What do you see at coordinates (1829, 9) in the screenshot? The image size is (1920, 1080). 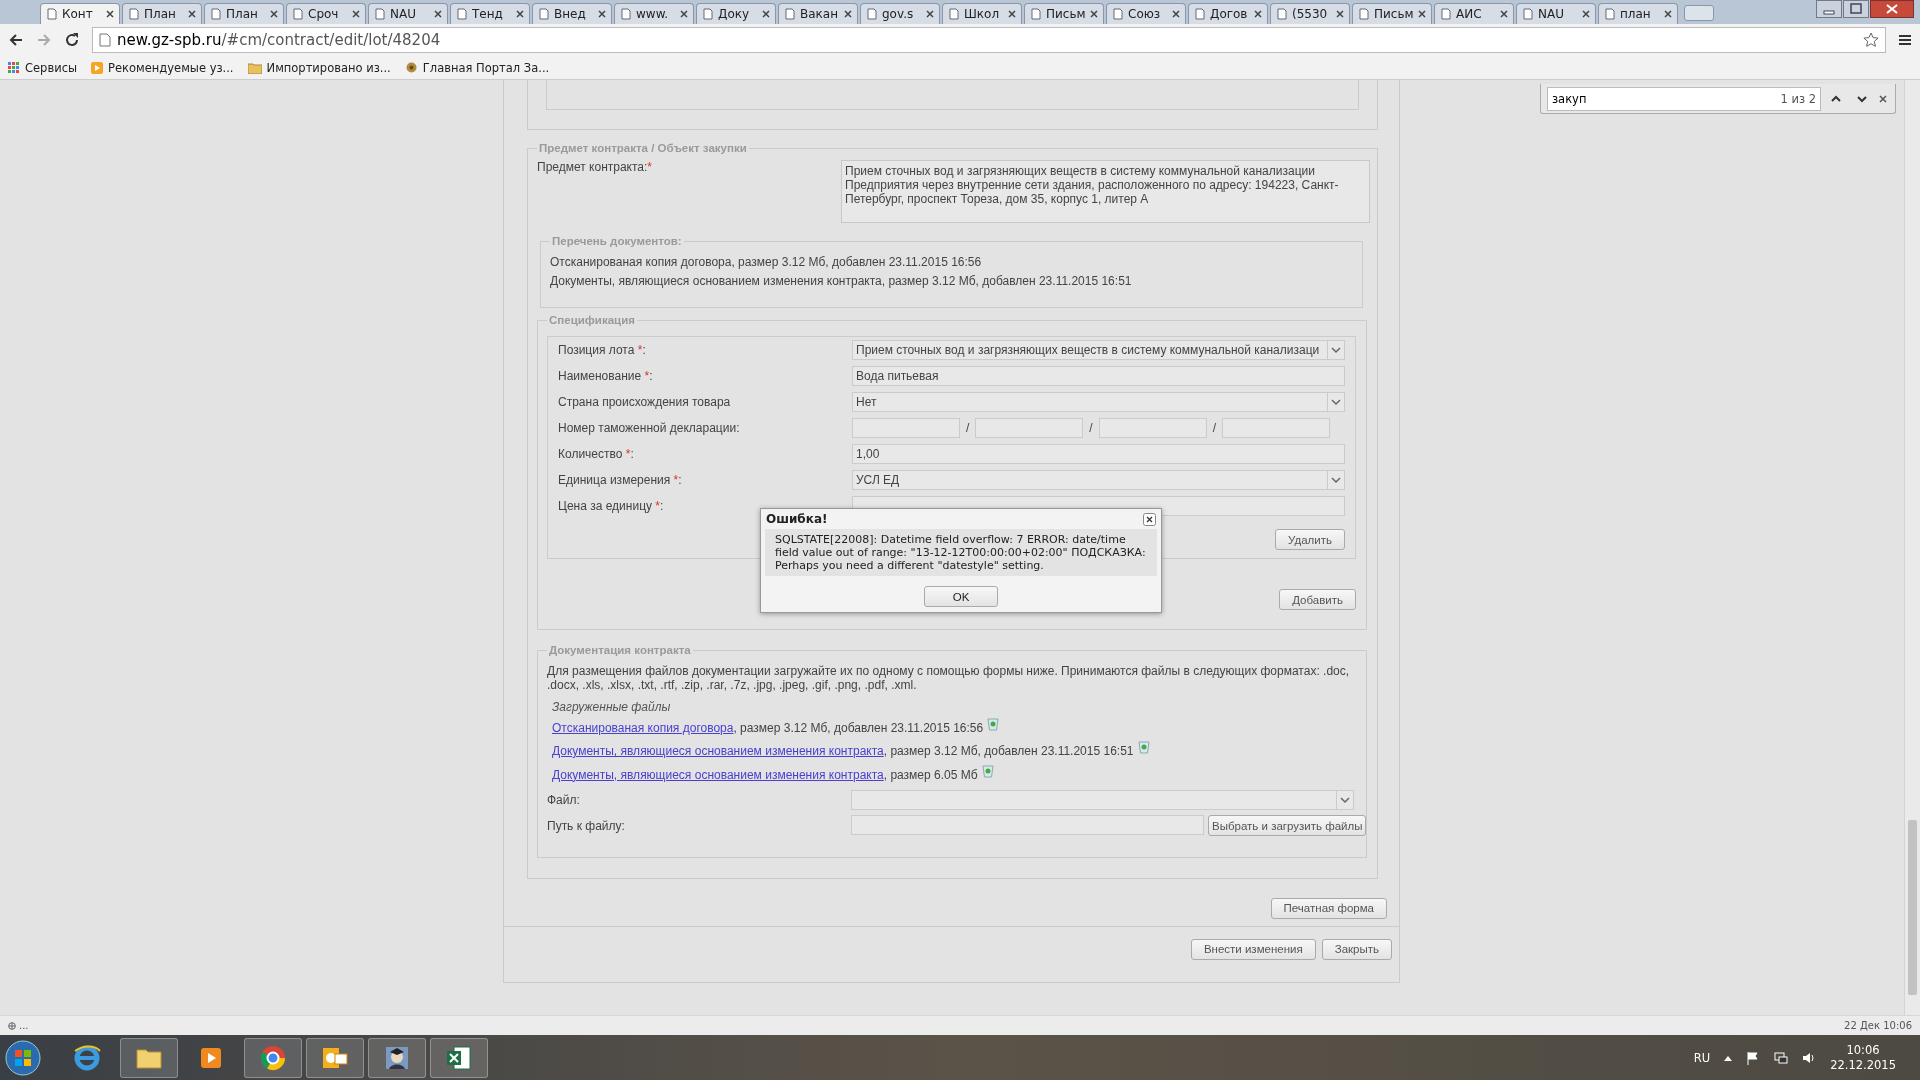 I see `minimize-icon` at bounding box center [1829, 9].